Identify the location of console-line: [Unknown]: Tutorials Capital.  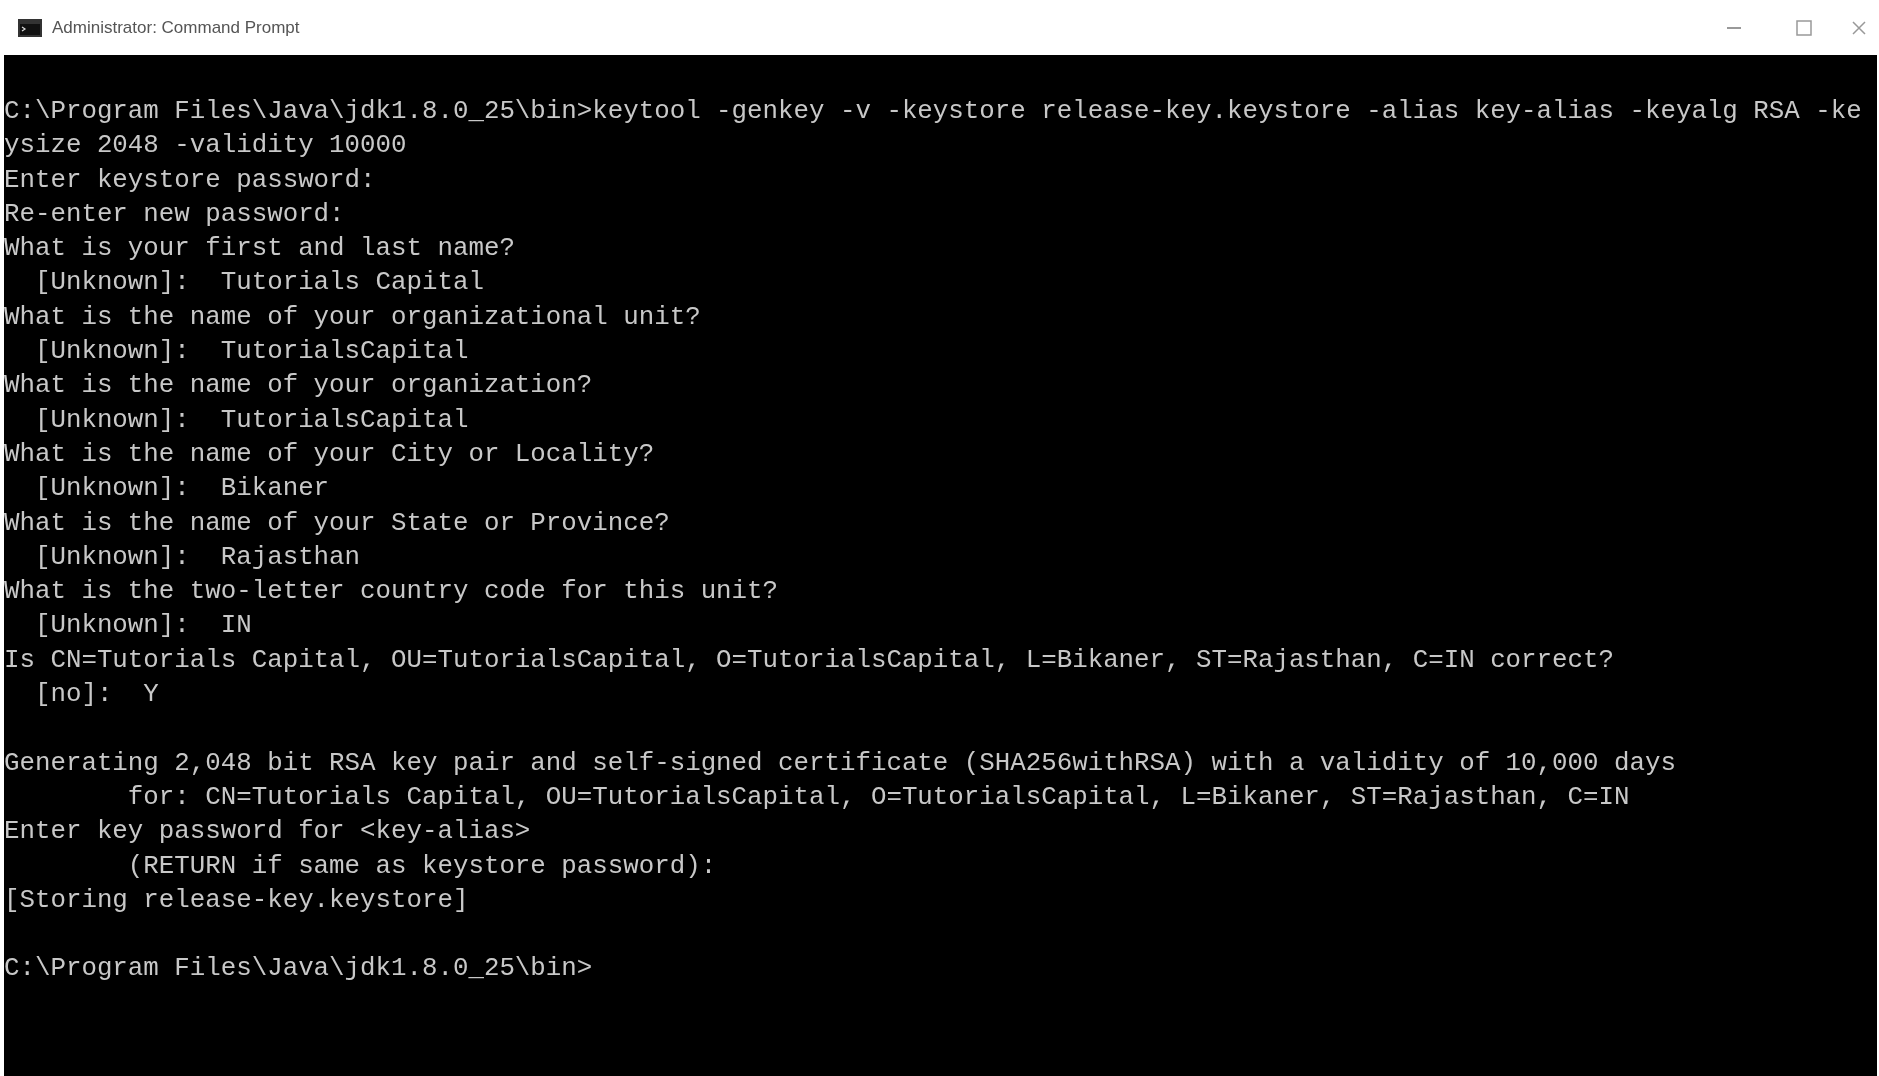
(258, 283).